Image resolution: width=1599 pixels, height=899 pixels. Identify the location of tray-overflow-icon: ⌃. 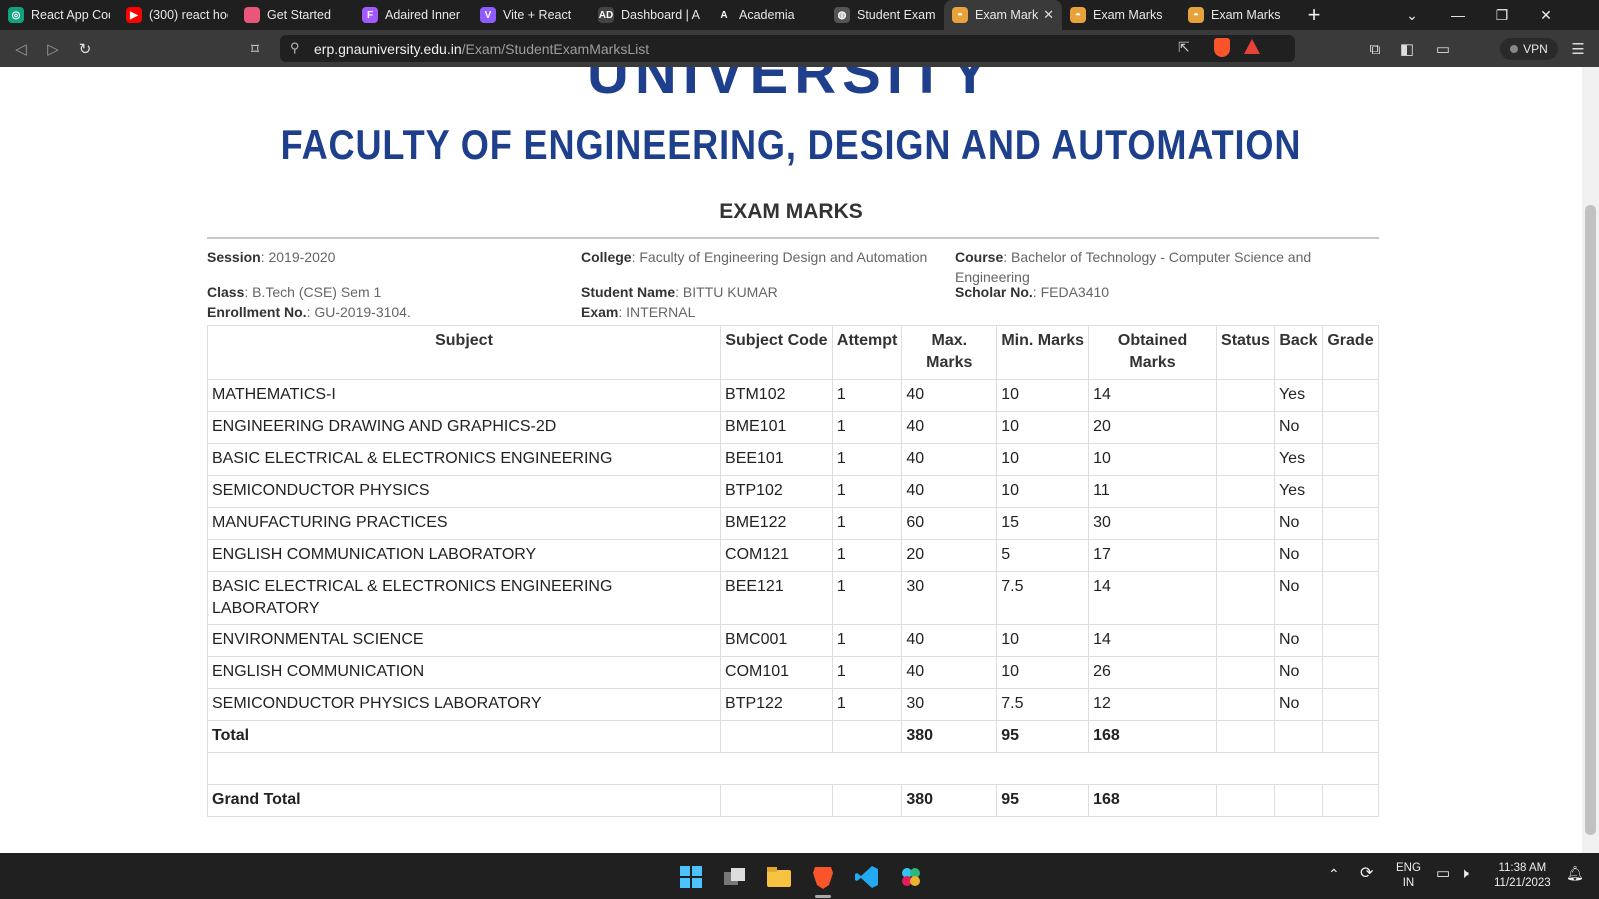
(1334, 874).